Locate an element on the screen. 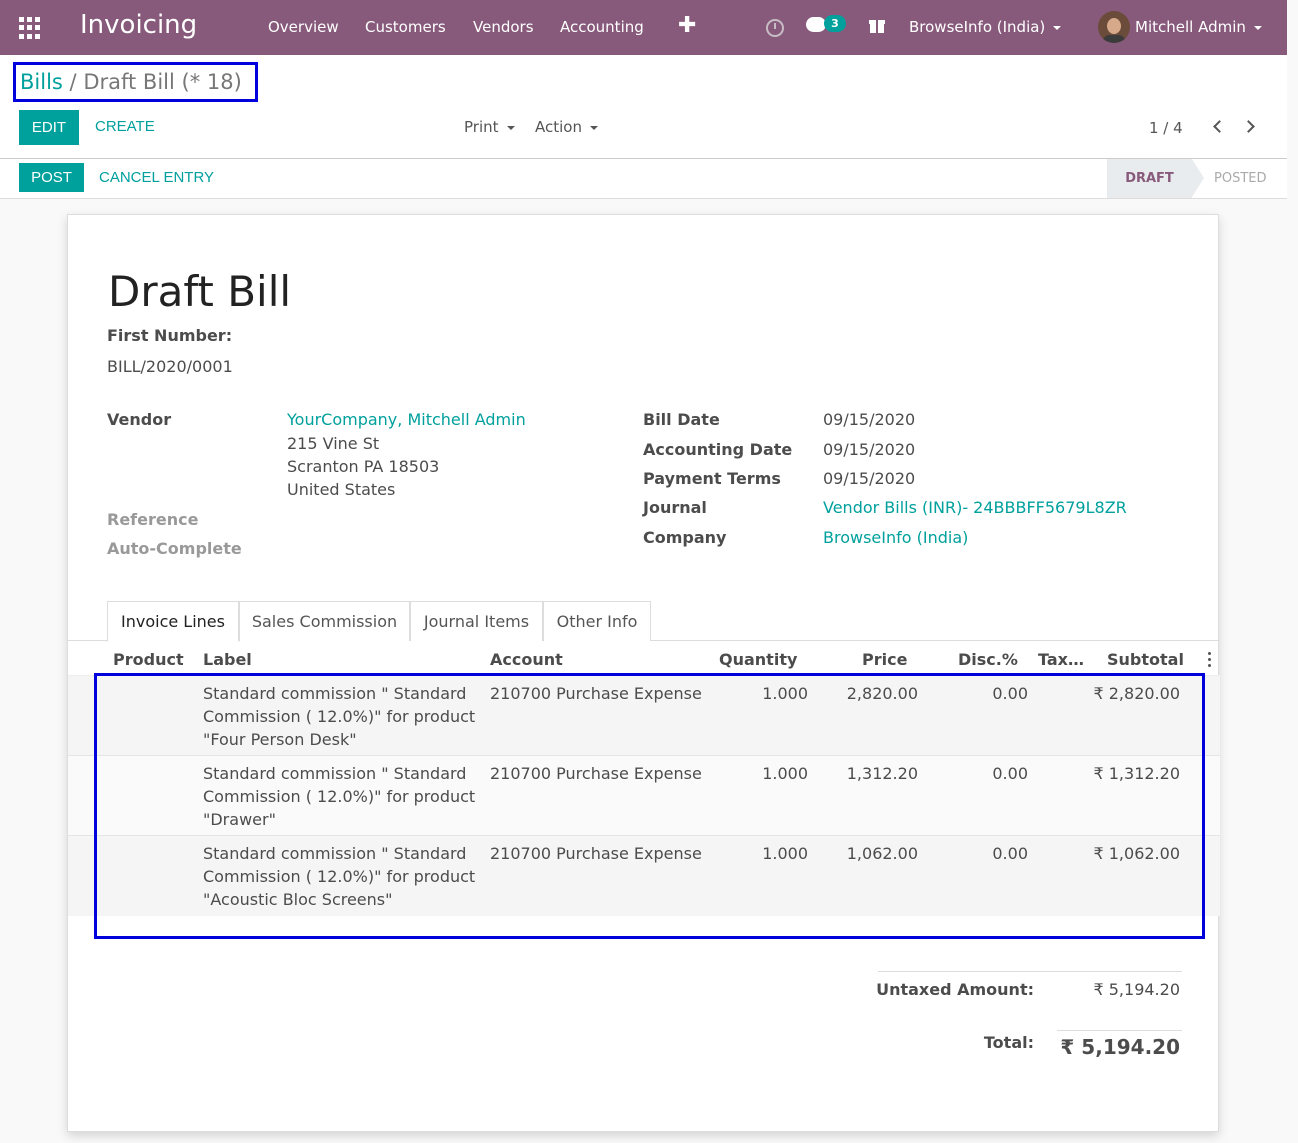  row-price: 2,820.00 is located at coordinates (882, 693).